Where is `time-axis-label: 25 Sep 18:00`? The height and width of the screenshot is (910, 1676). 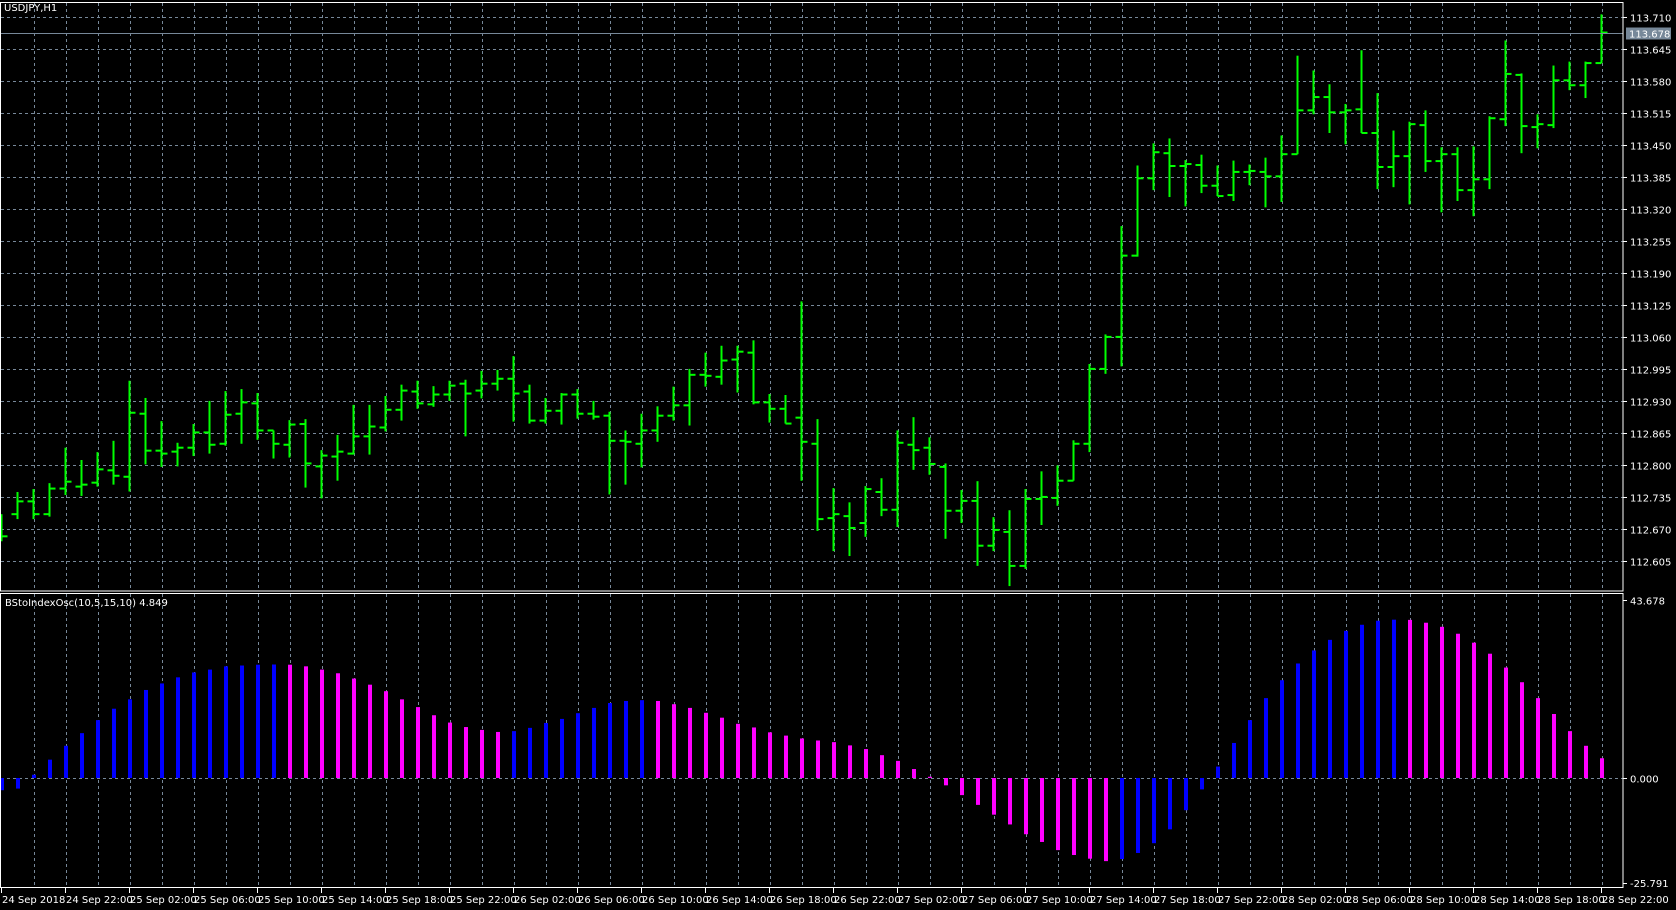 time-axis-label: 25 Sep 18:00 is located at coordinates (419, 900).